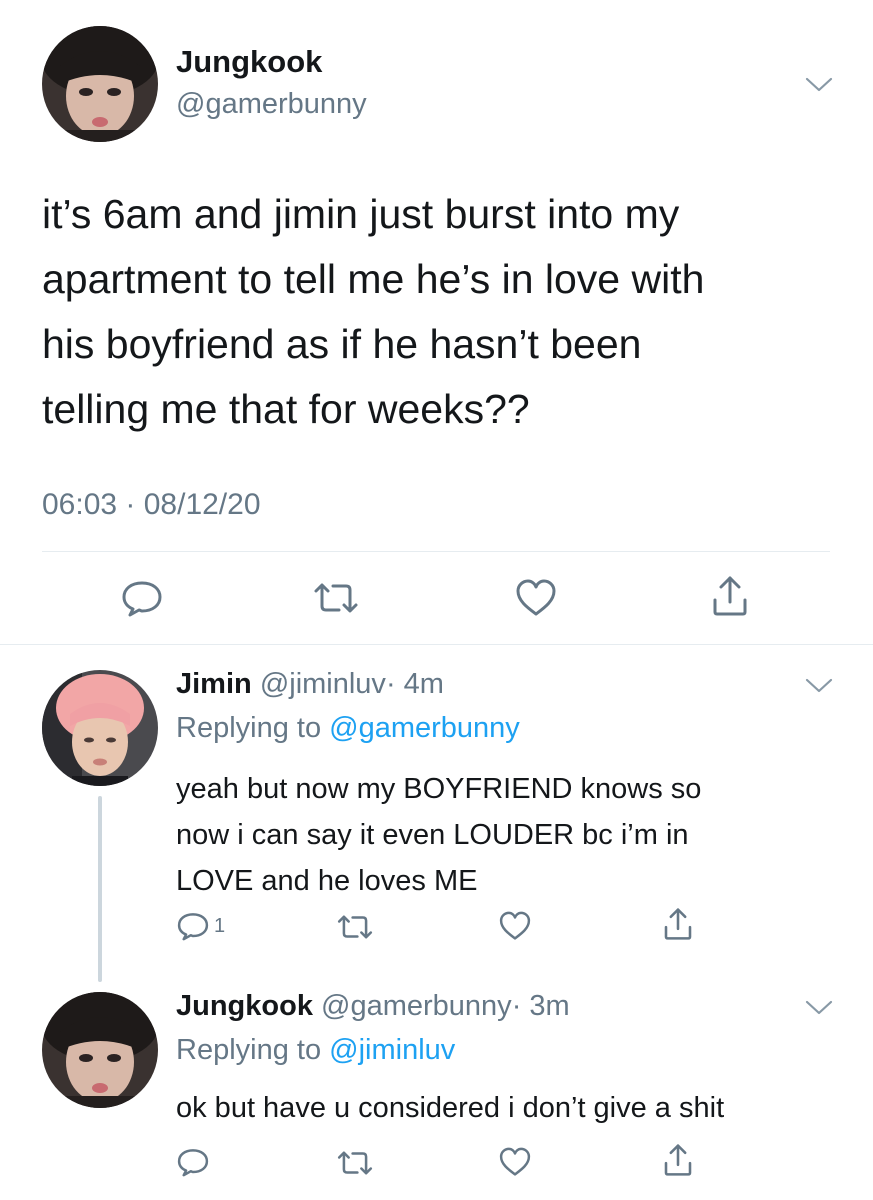  What do you see at coordinates (373, 279) in the screenshot?
I see `tweet-text-line: apartment to tell me he’s in love with` at bounding box center [373, 279].